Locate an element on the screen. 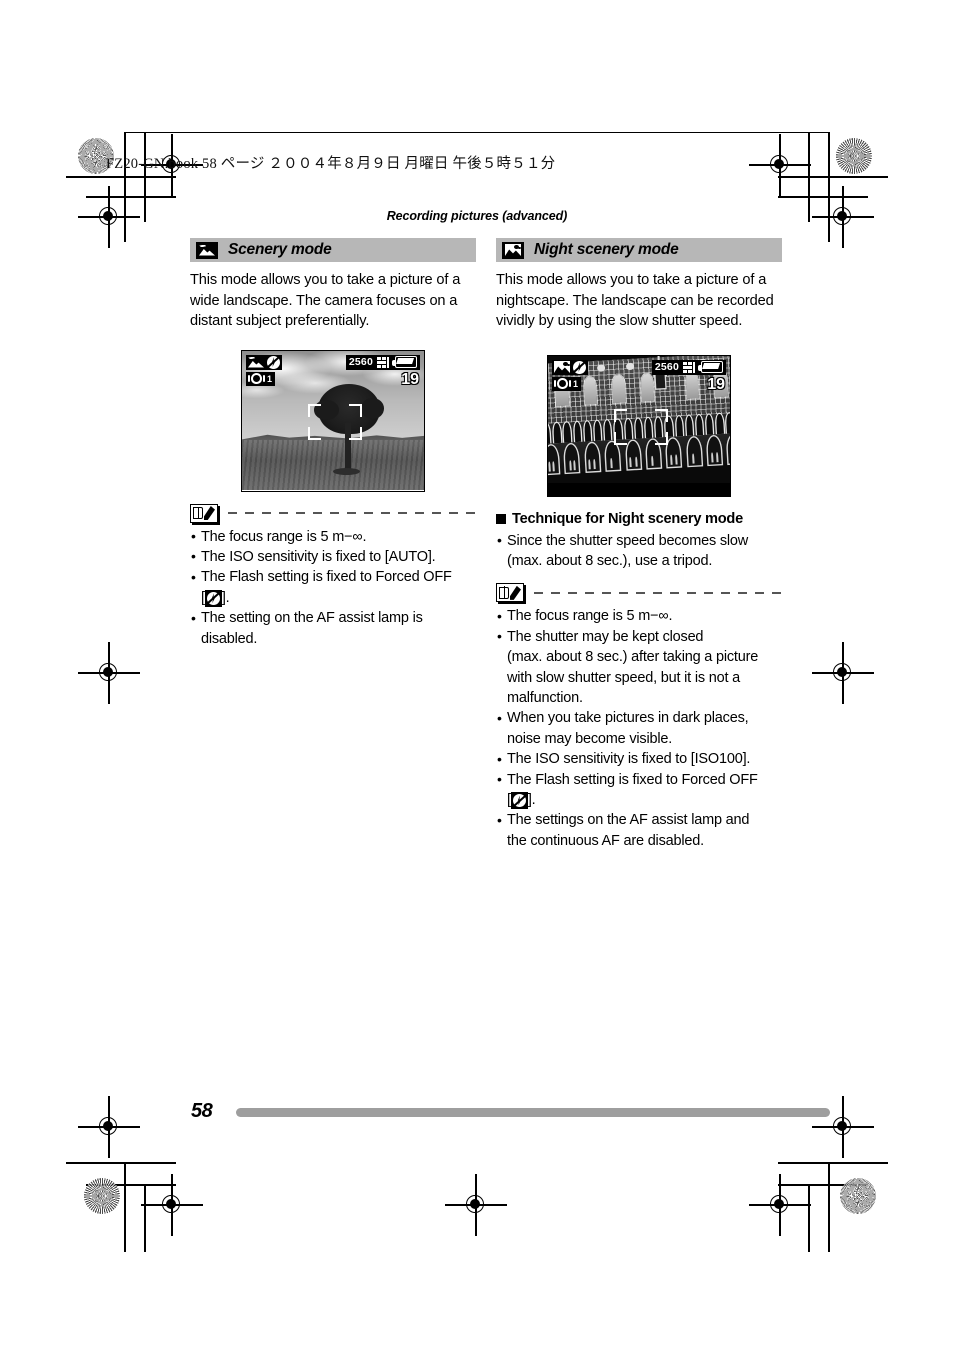 This screenshot has height=1348, width=954. footer-rule is located at coordinates (533, 1112).